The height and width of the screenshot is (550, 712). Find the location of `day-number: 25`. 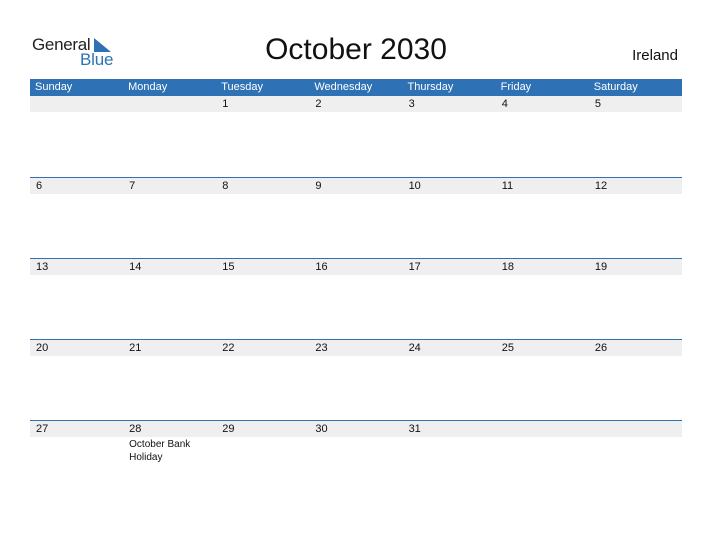

day-number: 25 is located at coordinates (507, 348).